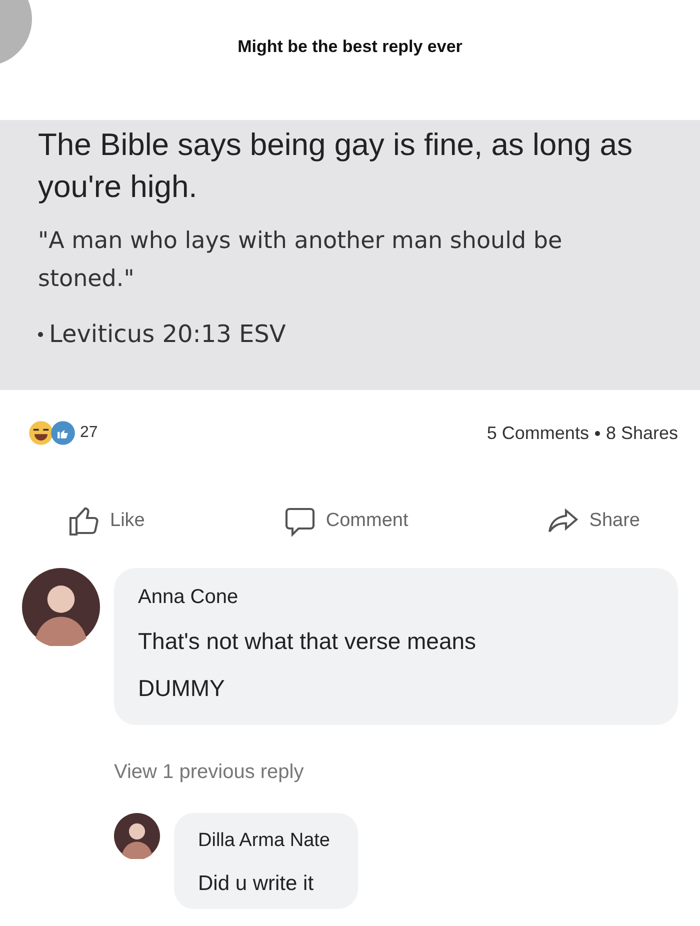 This screenshot has height=926, width=700. Describe the element at coordinates (642, 433) in the screenshot. I see `share-count: 8 Shares` at that location.